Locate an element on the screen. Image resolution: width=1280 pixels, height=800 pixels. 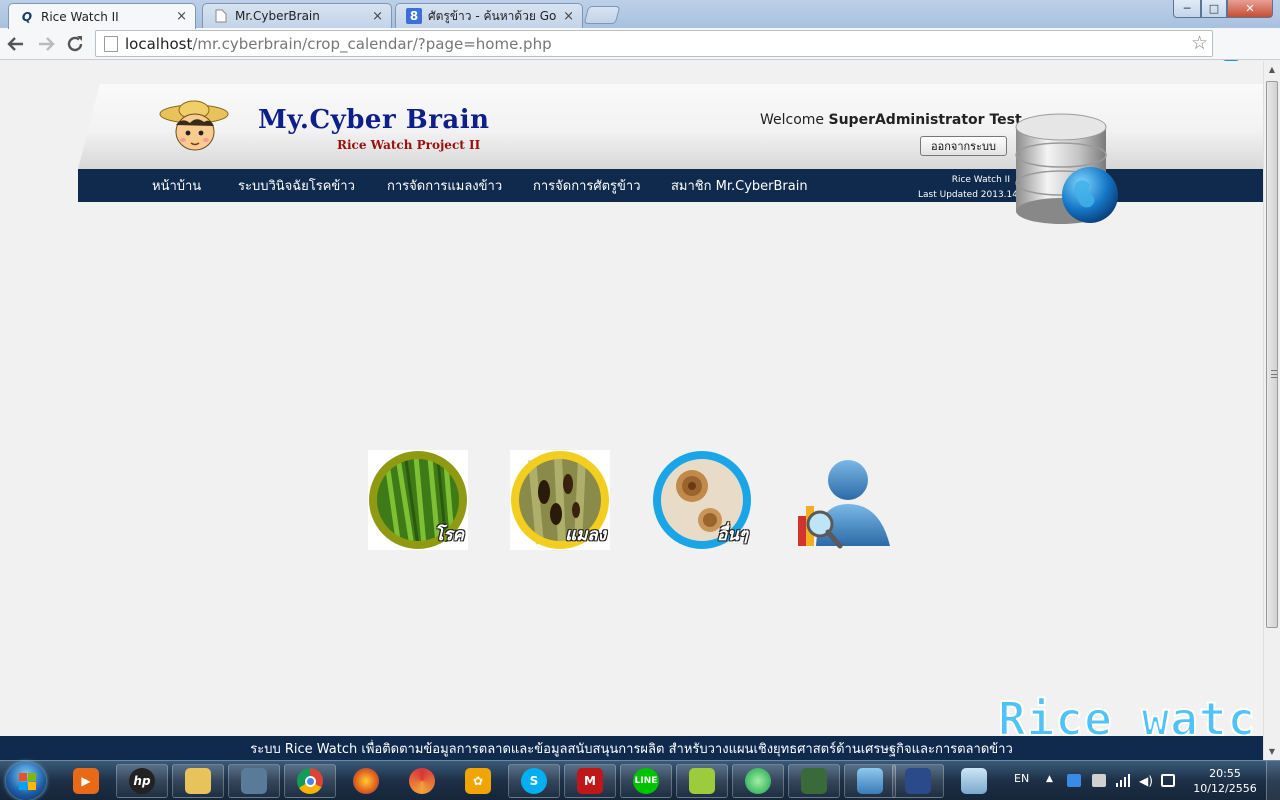
maximize-button: □ is located at coordinates (1214, 9).